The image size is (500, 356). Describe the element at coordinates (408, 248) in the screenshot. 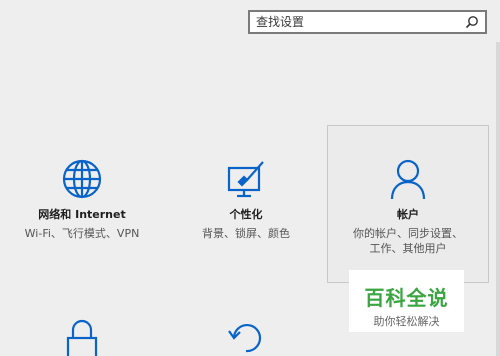

I see `tile-description-line: 工作、其他用户` at that location.